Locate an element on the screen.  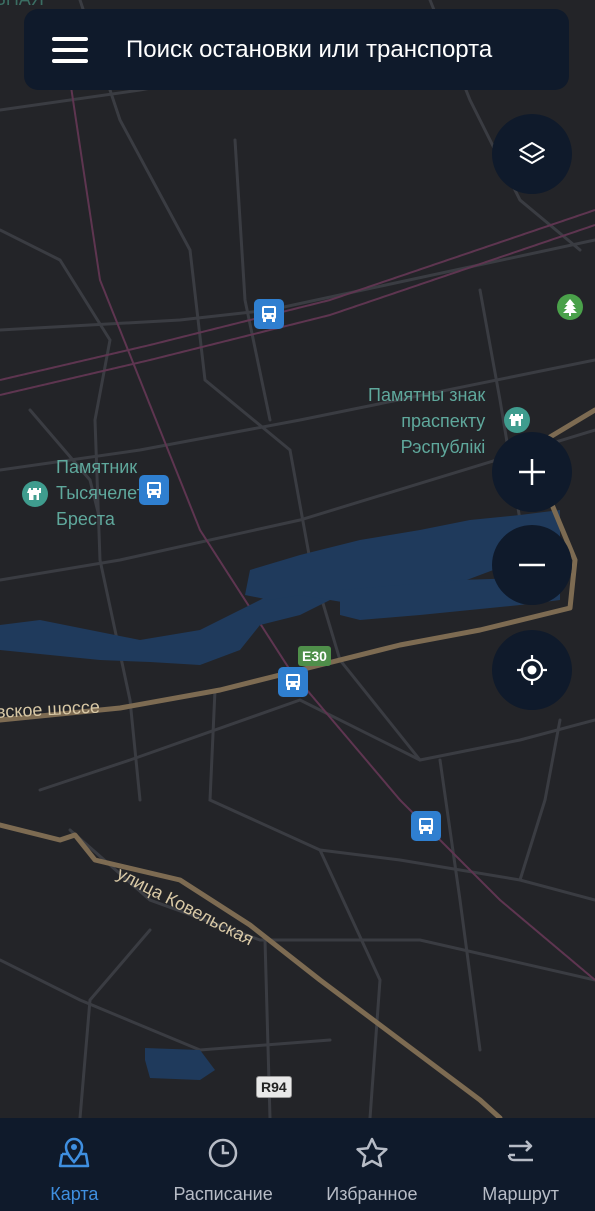
park-poi-icon is located at coordinates (570, 307).